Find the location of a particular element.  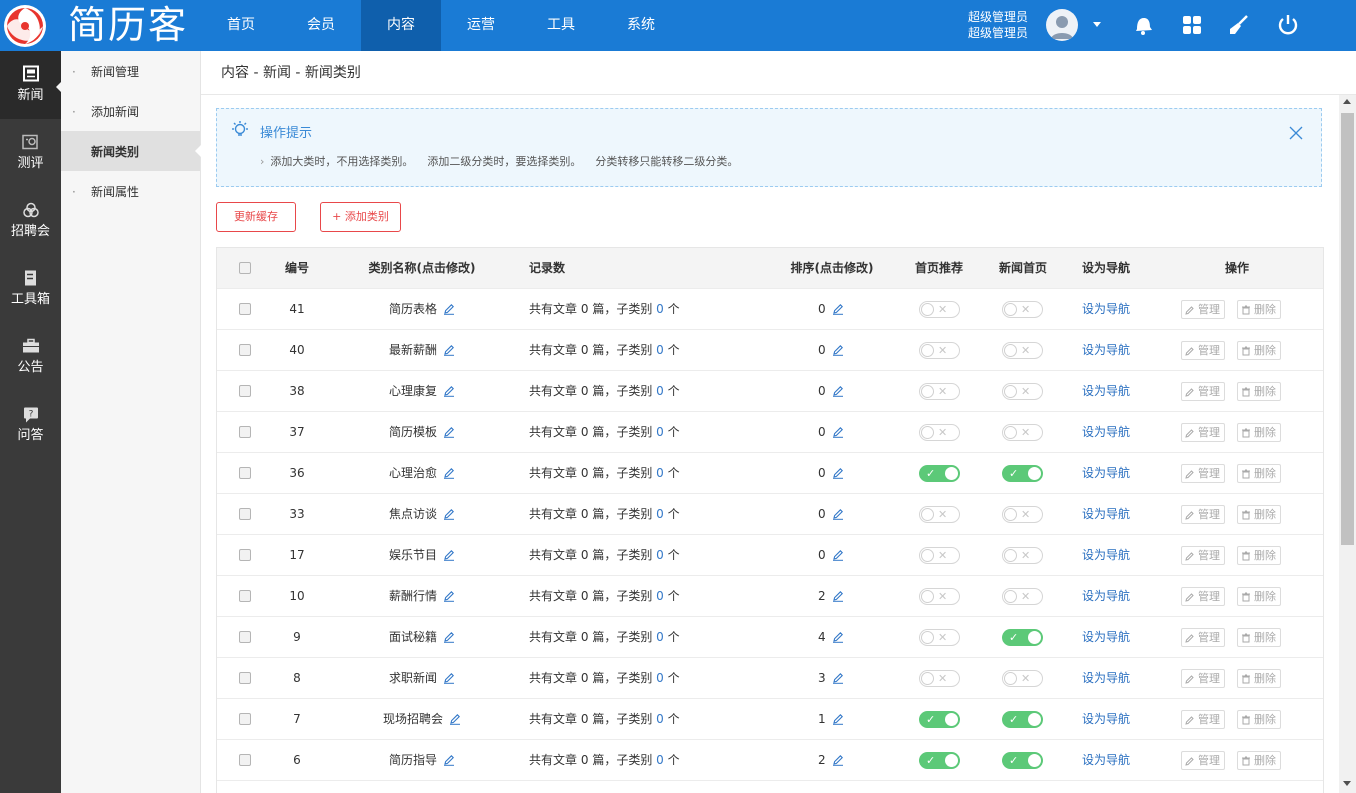

subnav-news-manage: 新闻管理 is located at coordinates (130, 72).